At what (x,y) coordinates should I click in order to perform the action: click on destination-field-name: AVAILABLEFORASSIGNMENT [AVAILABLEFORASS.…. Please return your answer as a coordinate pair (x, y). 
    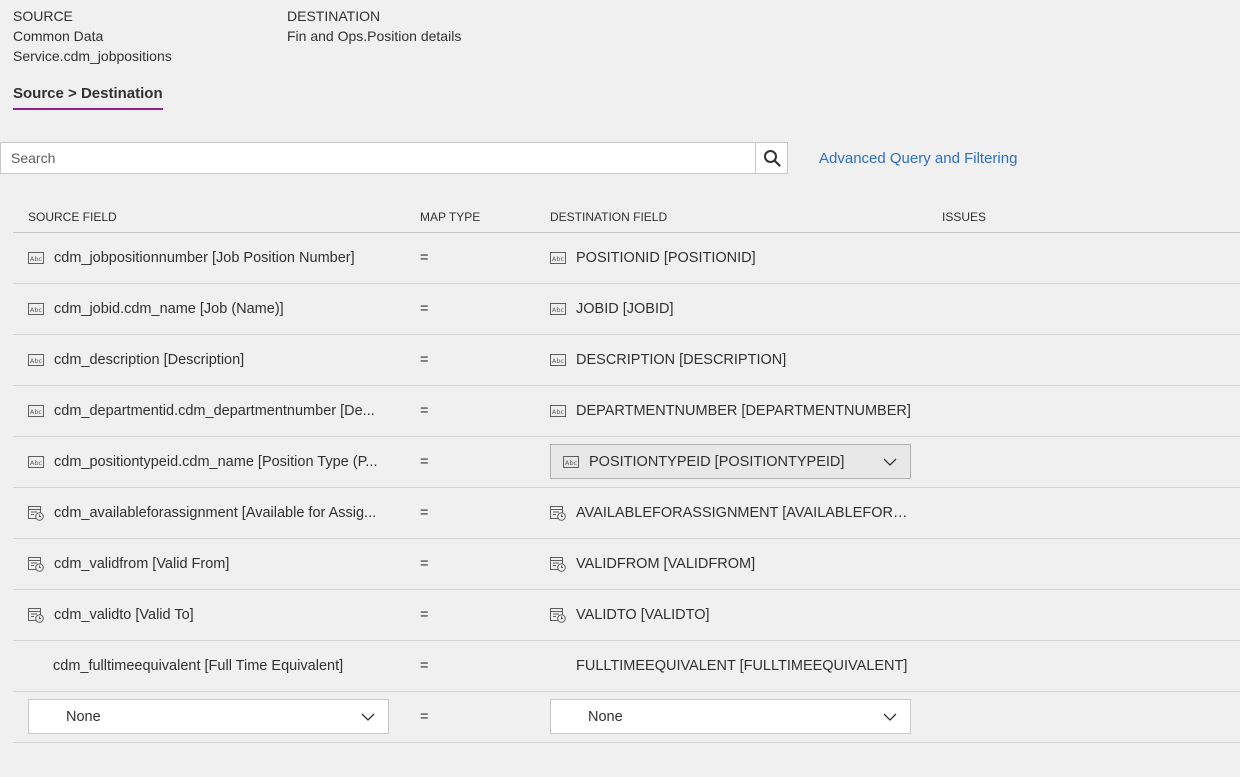
    Looking at the image, I should click on (744, 513).